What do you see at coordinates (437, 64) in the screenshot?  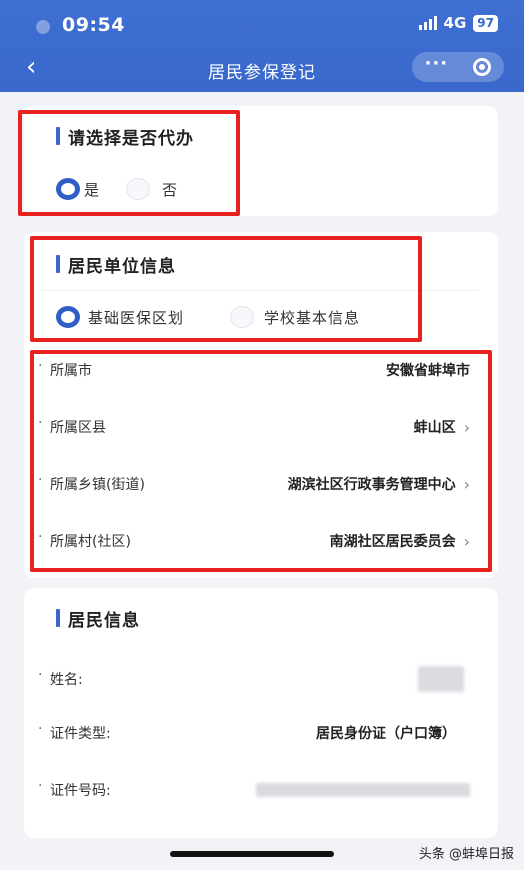 I see `more-icon: ···` at bounding box center [437, 64].